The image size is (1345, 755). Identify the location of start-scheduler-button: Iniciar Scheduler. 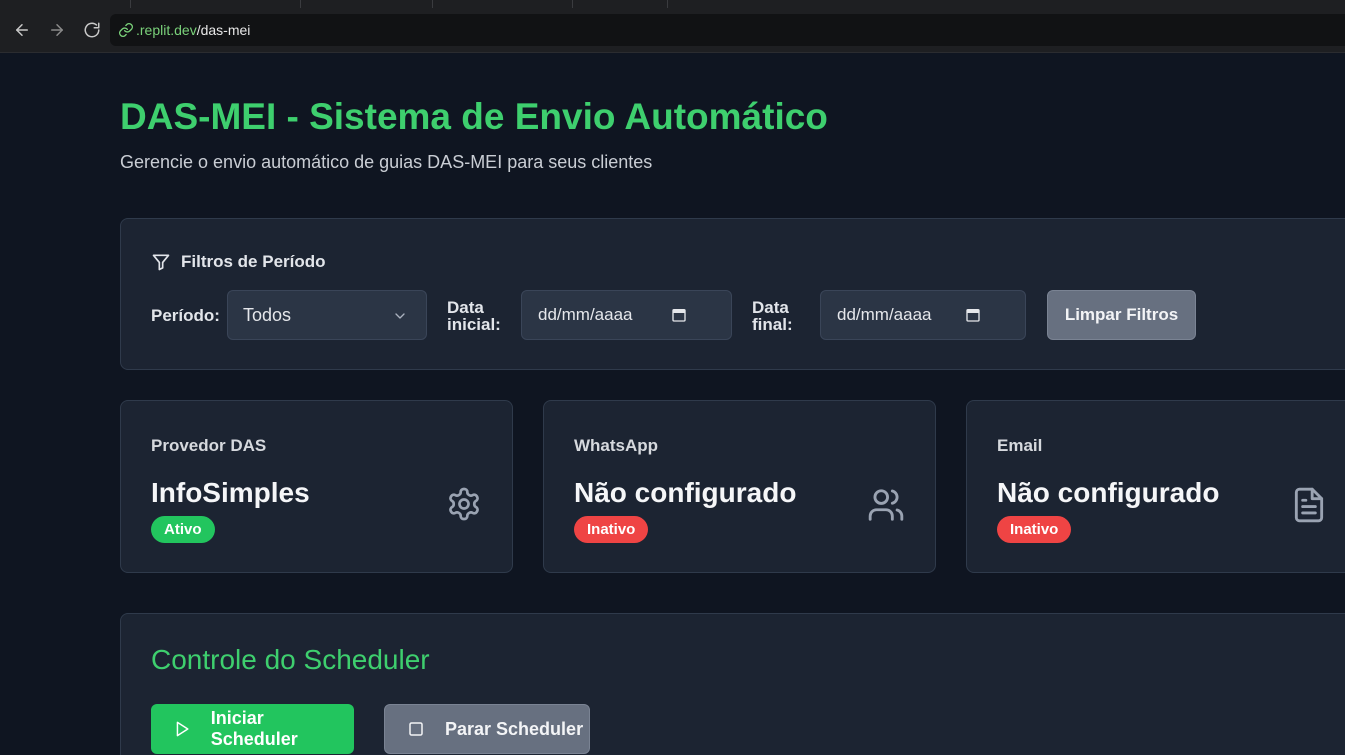
(252, 729).